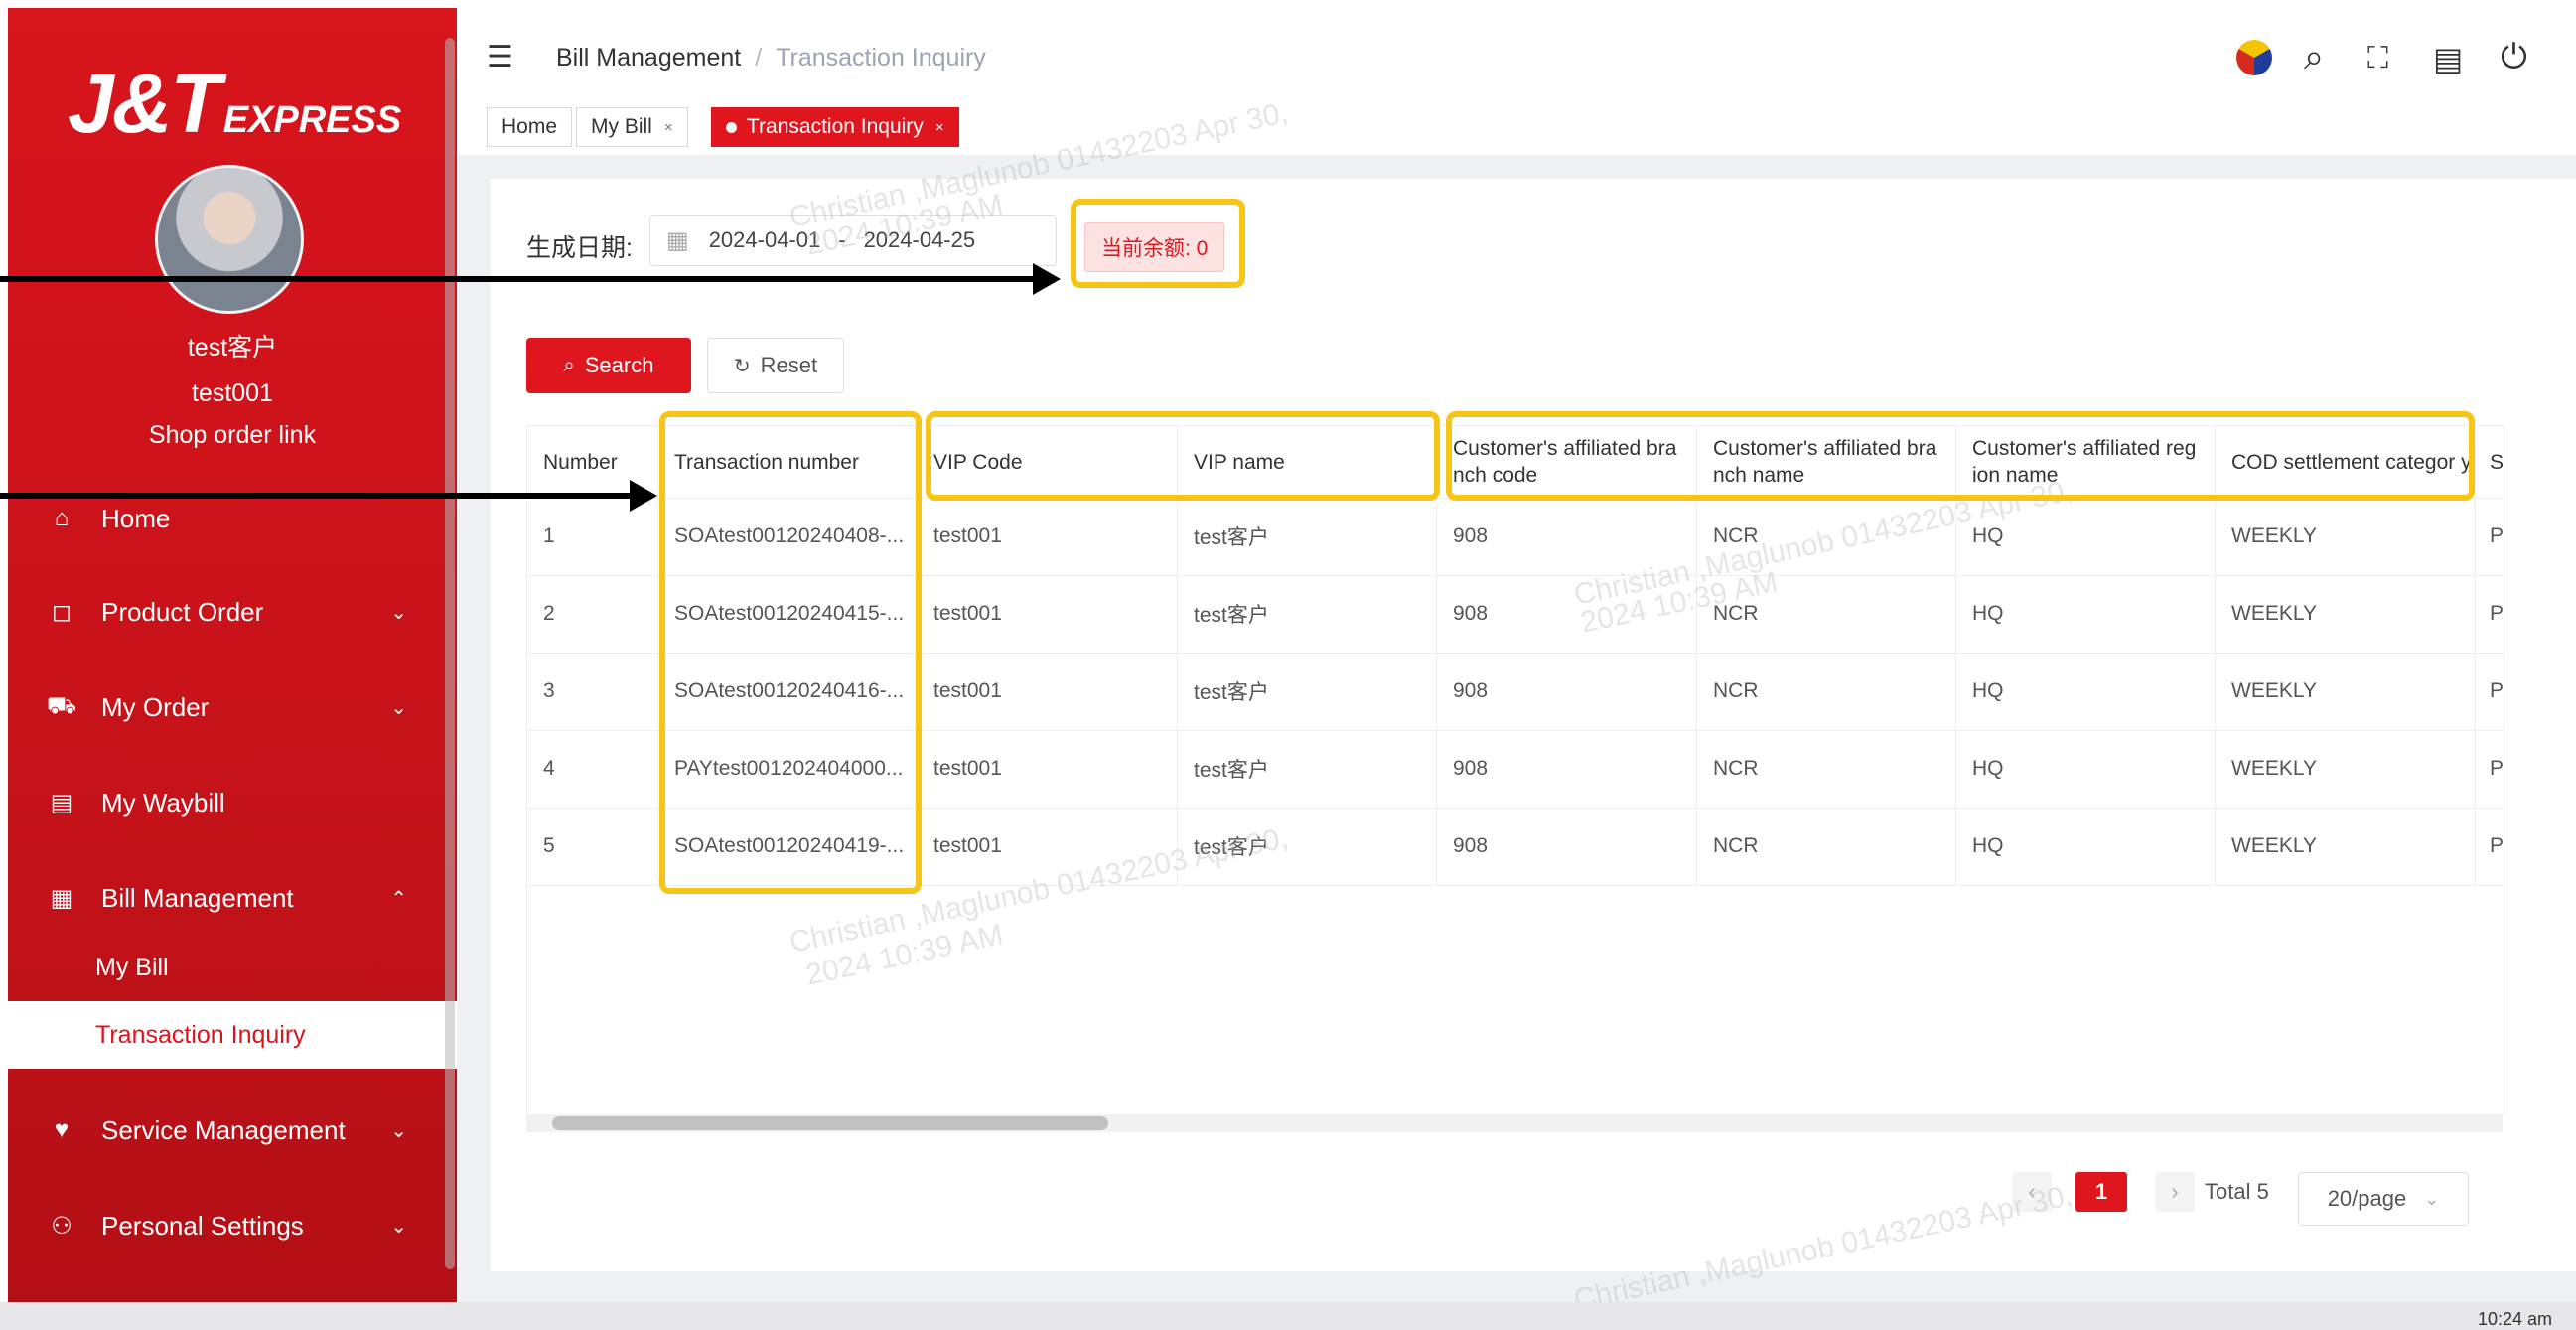 The image size is (2576, 1330). Describe the element at coordinates (2101, 1192) in the screenshot. I see `pagination-page-1: 1` at that location.